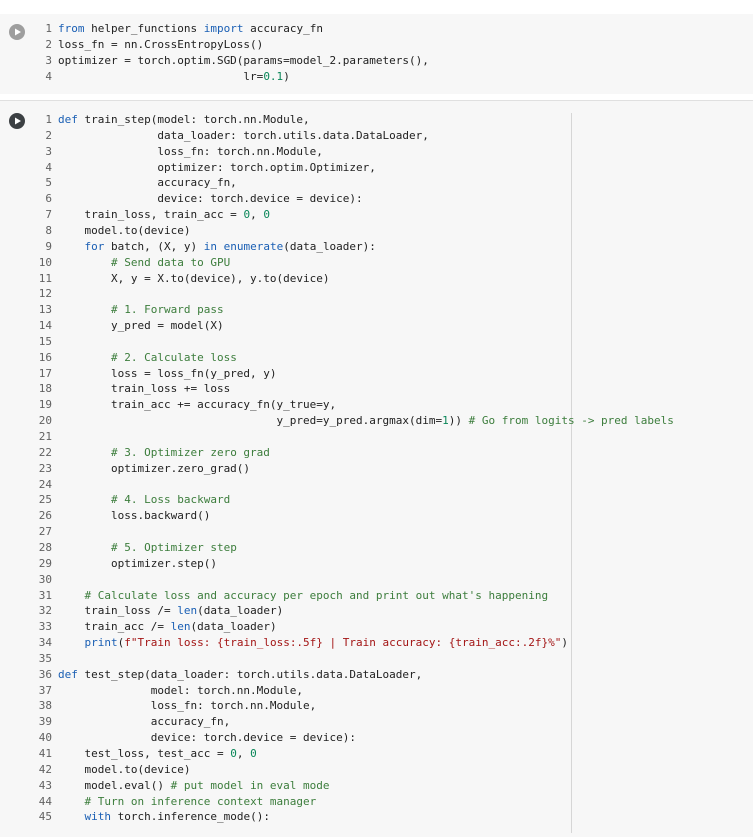  Describe the element at coordinates (45, 801) in the screenshot. I see `line-number: 44` at that location.